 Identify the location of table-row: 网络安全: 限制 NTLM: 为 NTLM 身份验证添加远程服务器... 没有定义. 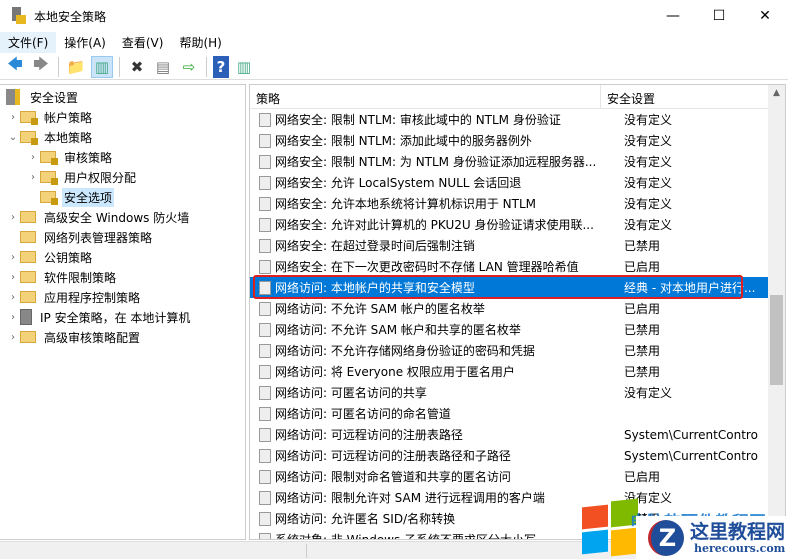
(517, 161).